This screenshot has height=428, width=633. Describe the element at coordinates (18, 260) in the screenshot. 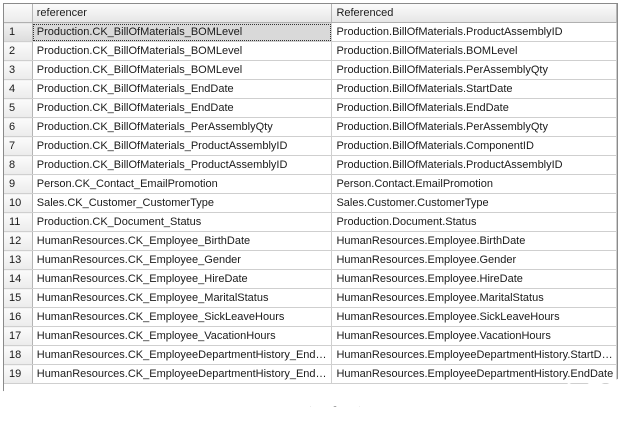

I see `row-number: 13` at that location.